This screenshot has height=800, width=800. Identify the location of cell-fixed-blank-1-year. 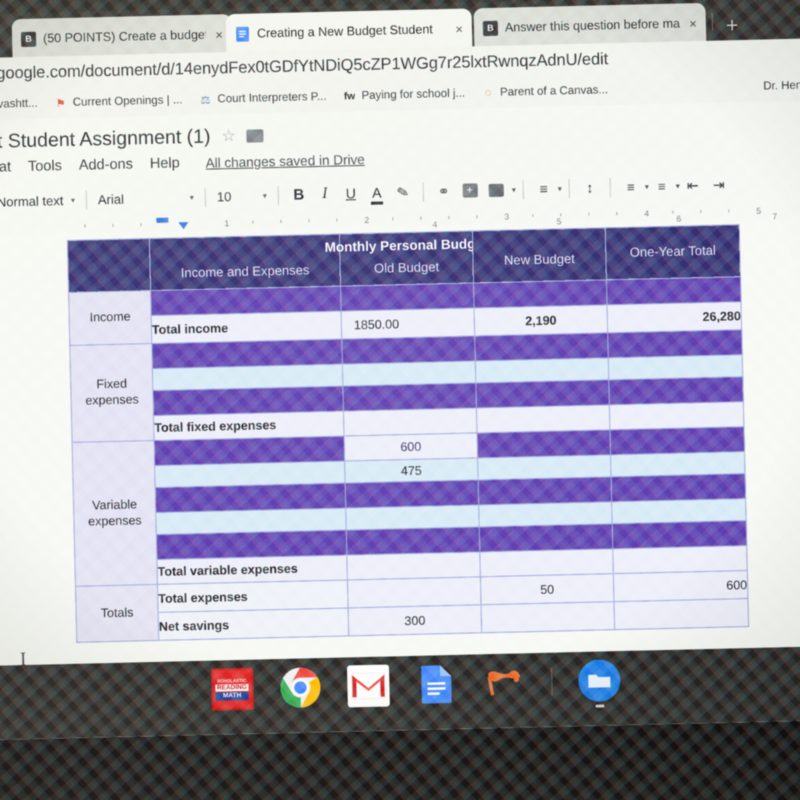
(675, 343).